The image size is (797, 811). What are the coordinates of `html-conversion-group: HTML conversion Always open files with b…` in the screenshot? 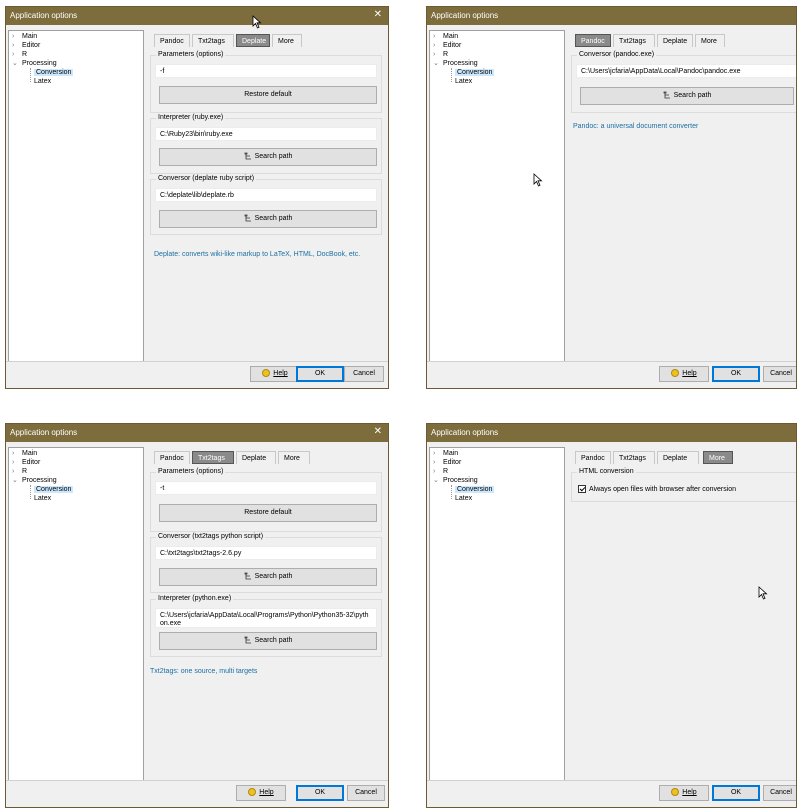 It's located at (683, 485).